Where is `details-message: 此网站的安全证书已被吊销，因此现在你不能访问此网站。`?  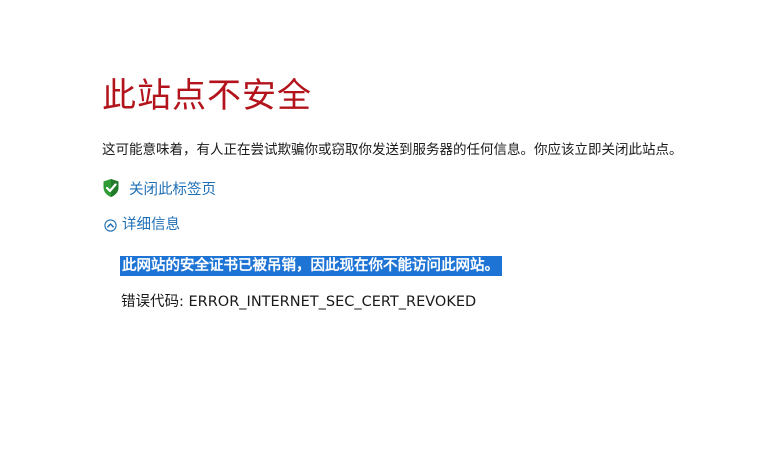
details-message: 此网站的安全证书已被吊销，因此现在你不能访问此网站。 is located at coordinates (311, 266).